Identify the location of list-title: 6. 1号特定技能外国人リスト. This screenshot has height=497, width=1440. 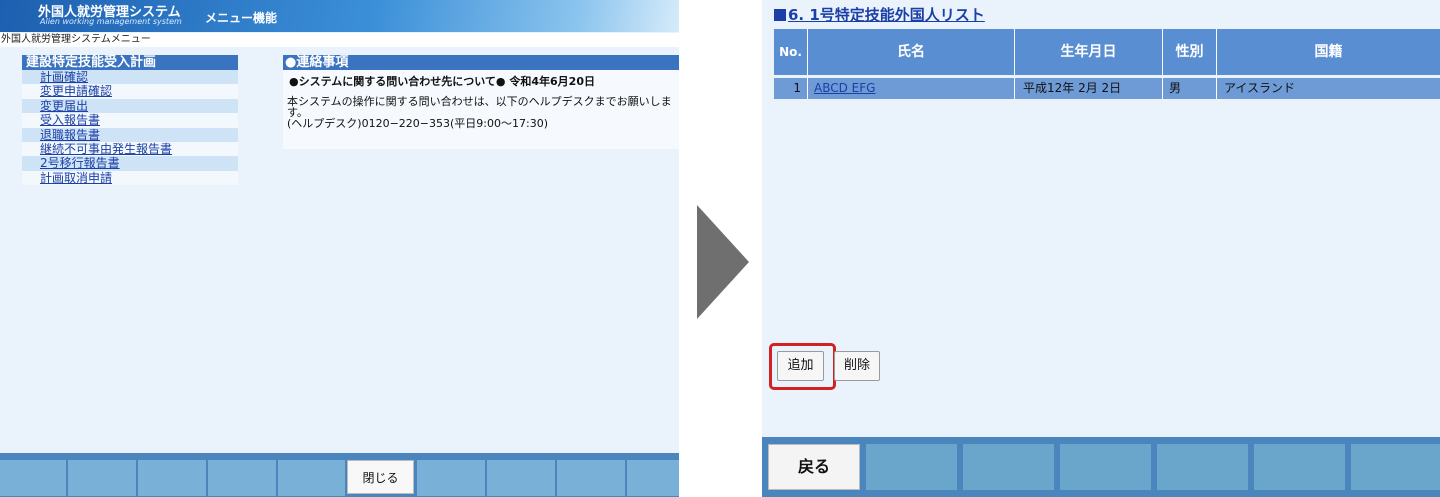
(879, 14).